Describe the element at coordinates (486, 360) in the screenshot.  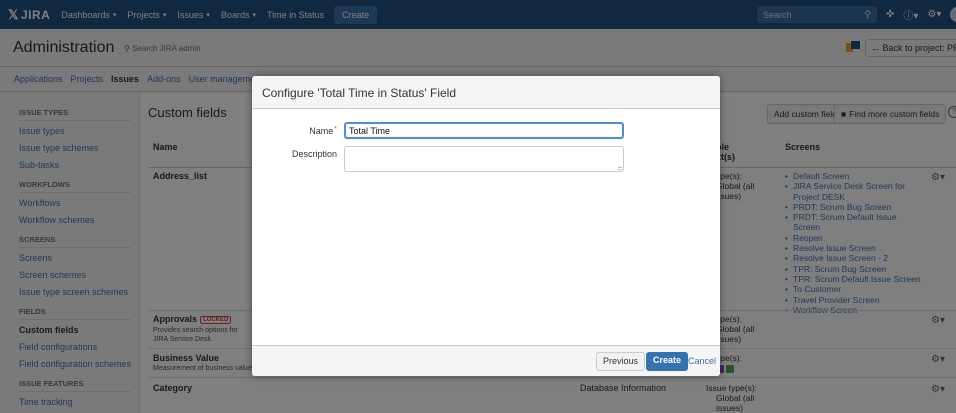
I see `dialog-footer: Previous Create Cancel` at that location.